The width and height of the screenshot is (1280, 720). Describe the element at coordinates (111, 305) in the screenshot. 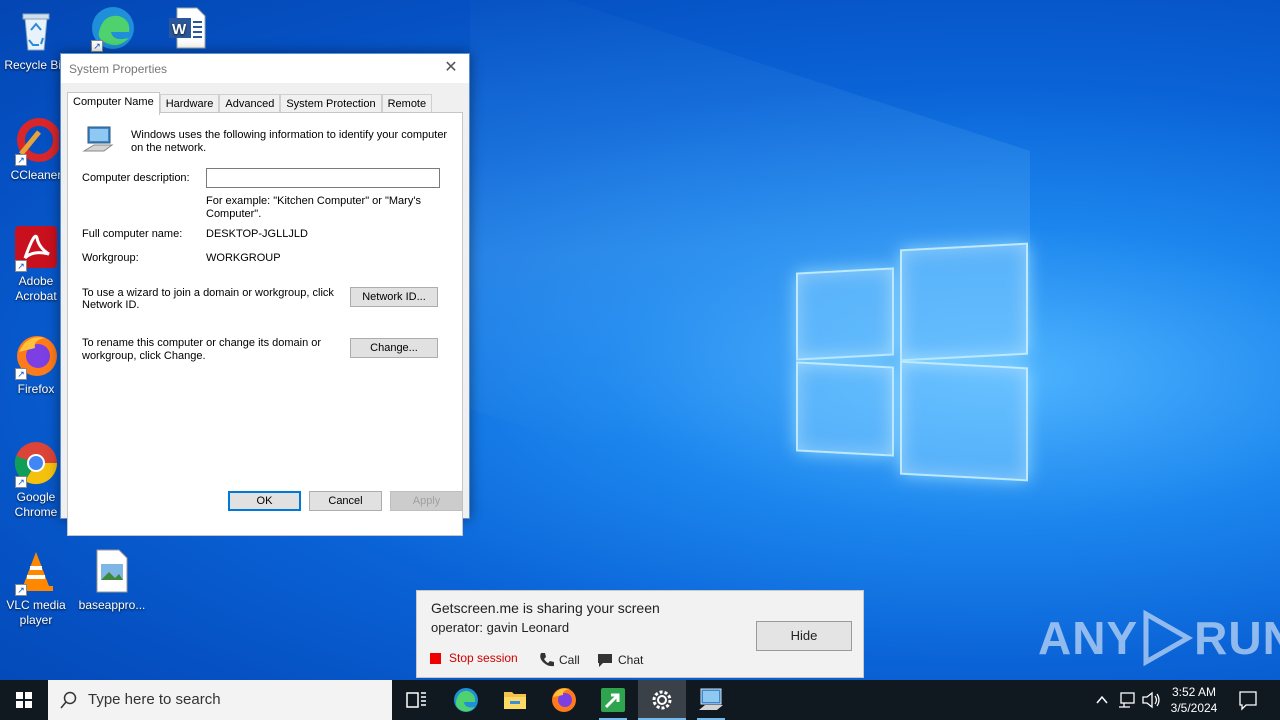

I see `wizard-text-line2: Network ID.` at that location.